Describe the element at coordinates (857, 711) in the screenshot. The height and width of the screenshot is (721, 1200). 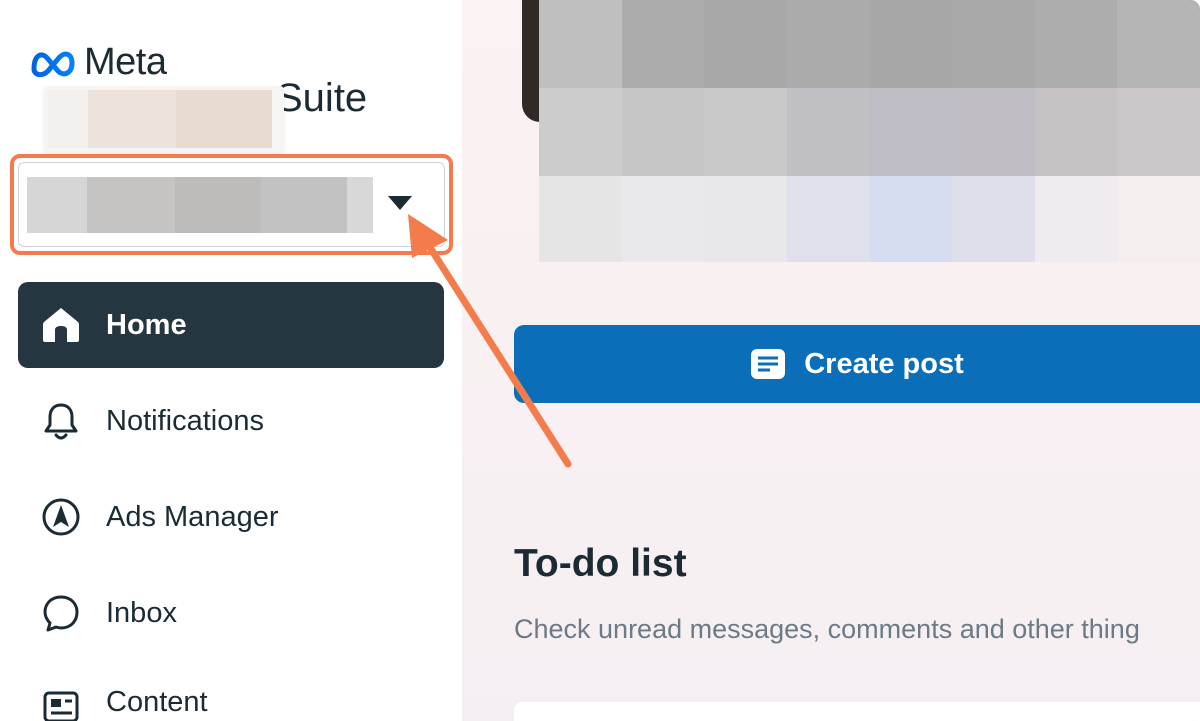
I see `todo-card` at that location.